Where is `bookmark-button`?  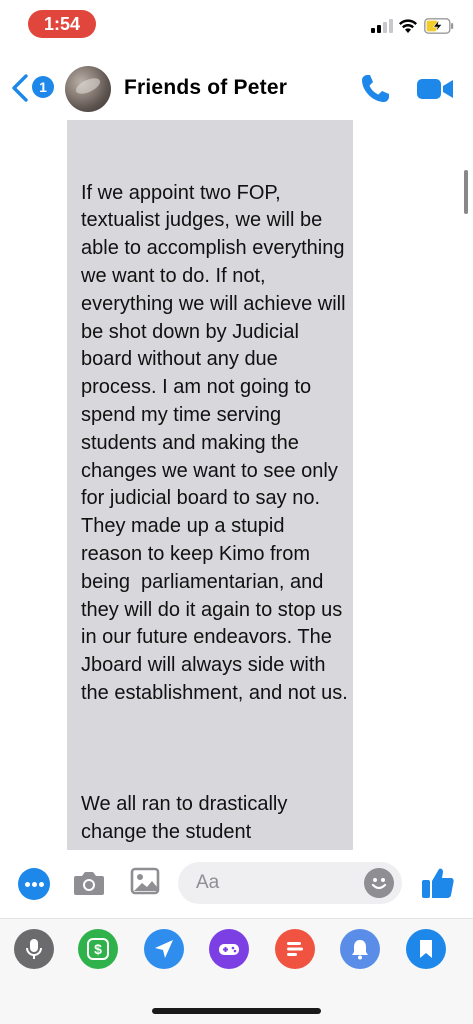
bookmark-button is located at coordinates (426, 949).